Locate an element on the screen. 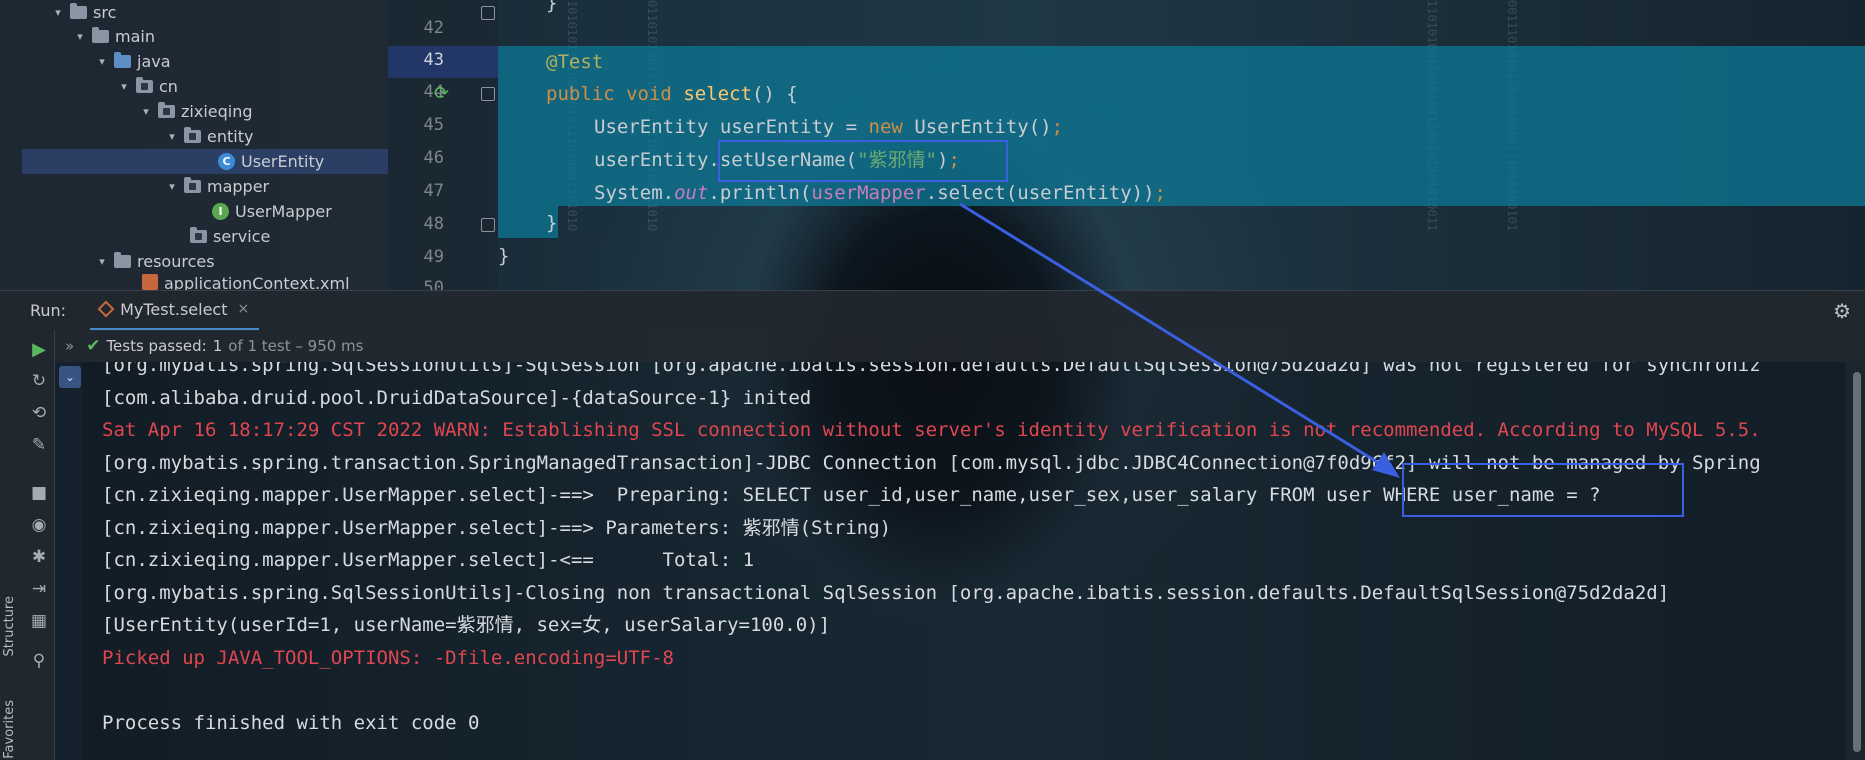  tab-mytest-select: MyTest.select × is located at coordinates (175, 311).